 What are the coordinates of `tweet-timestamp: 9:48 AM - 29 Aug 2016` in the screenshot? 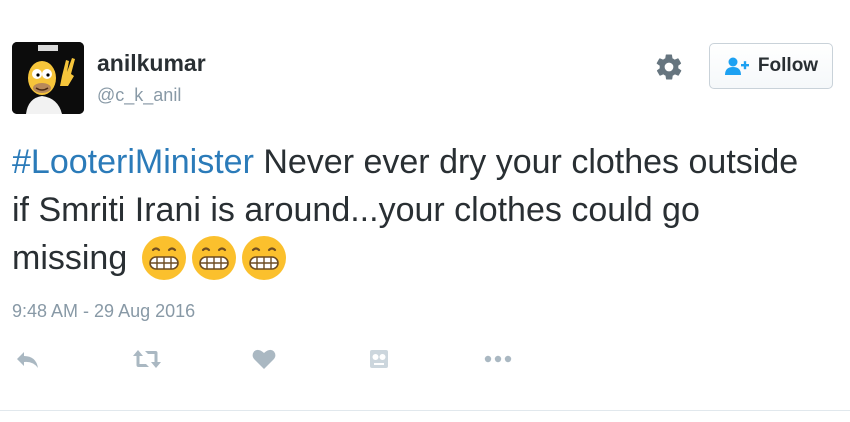 It's located at (103, 311).